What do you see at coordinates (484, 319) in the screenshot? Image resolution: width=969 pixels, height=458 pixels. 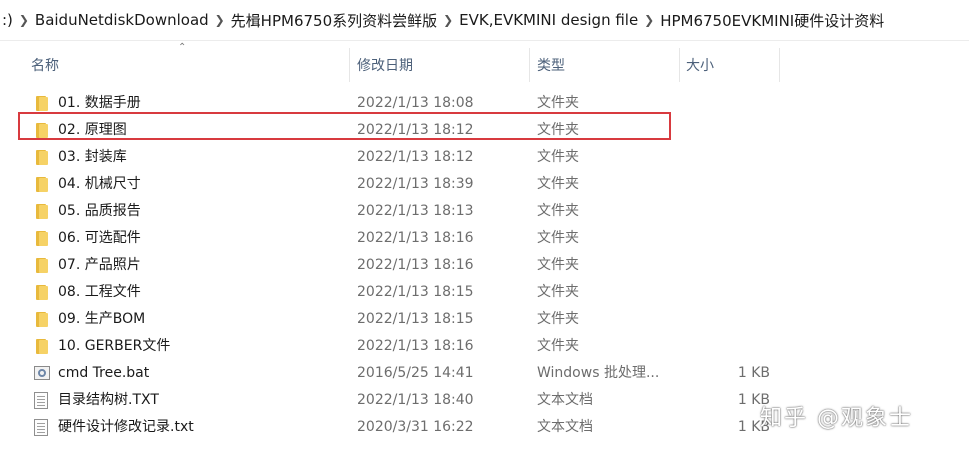 I see `file-row: 09. 生产BOM 2022/1/13 18:15 文件夹` at bounding box center [484, 319].